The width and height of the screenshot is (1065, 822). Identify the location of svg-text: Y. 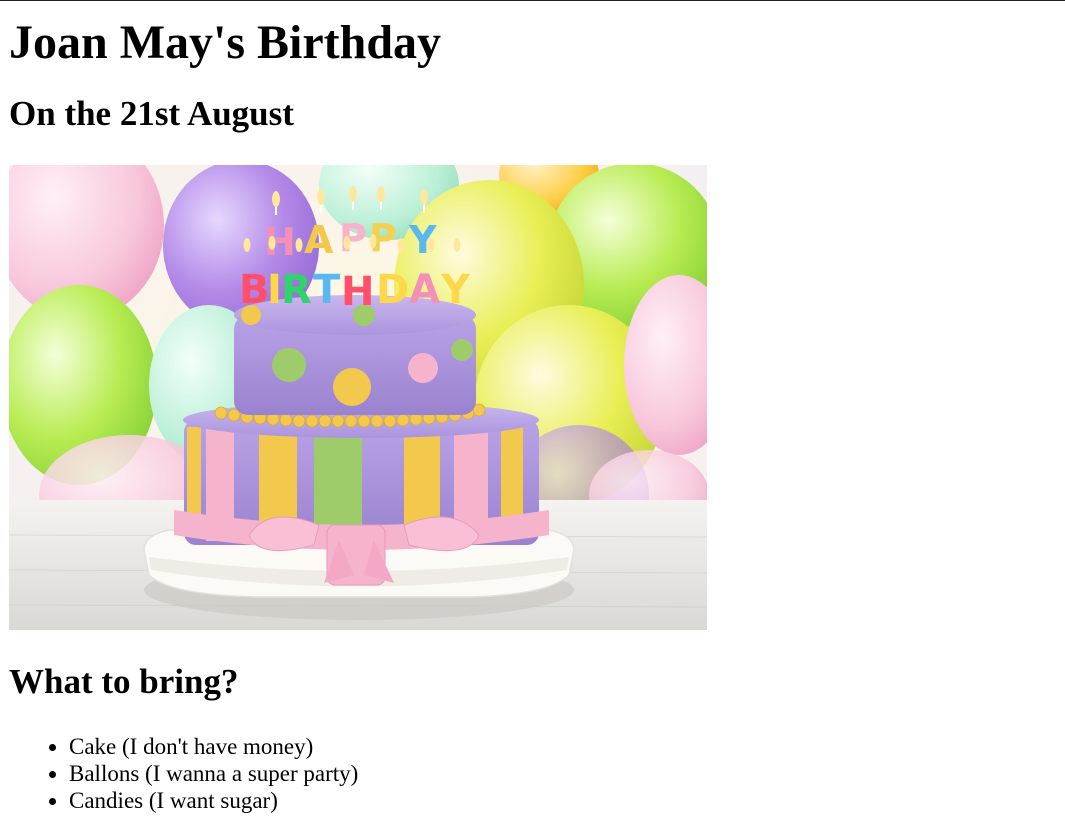
(455, 290).